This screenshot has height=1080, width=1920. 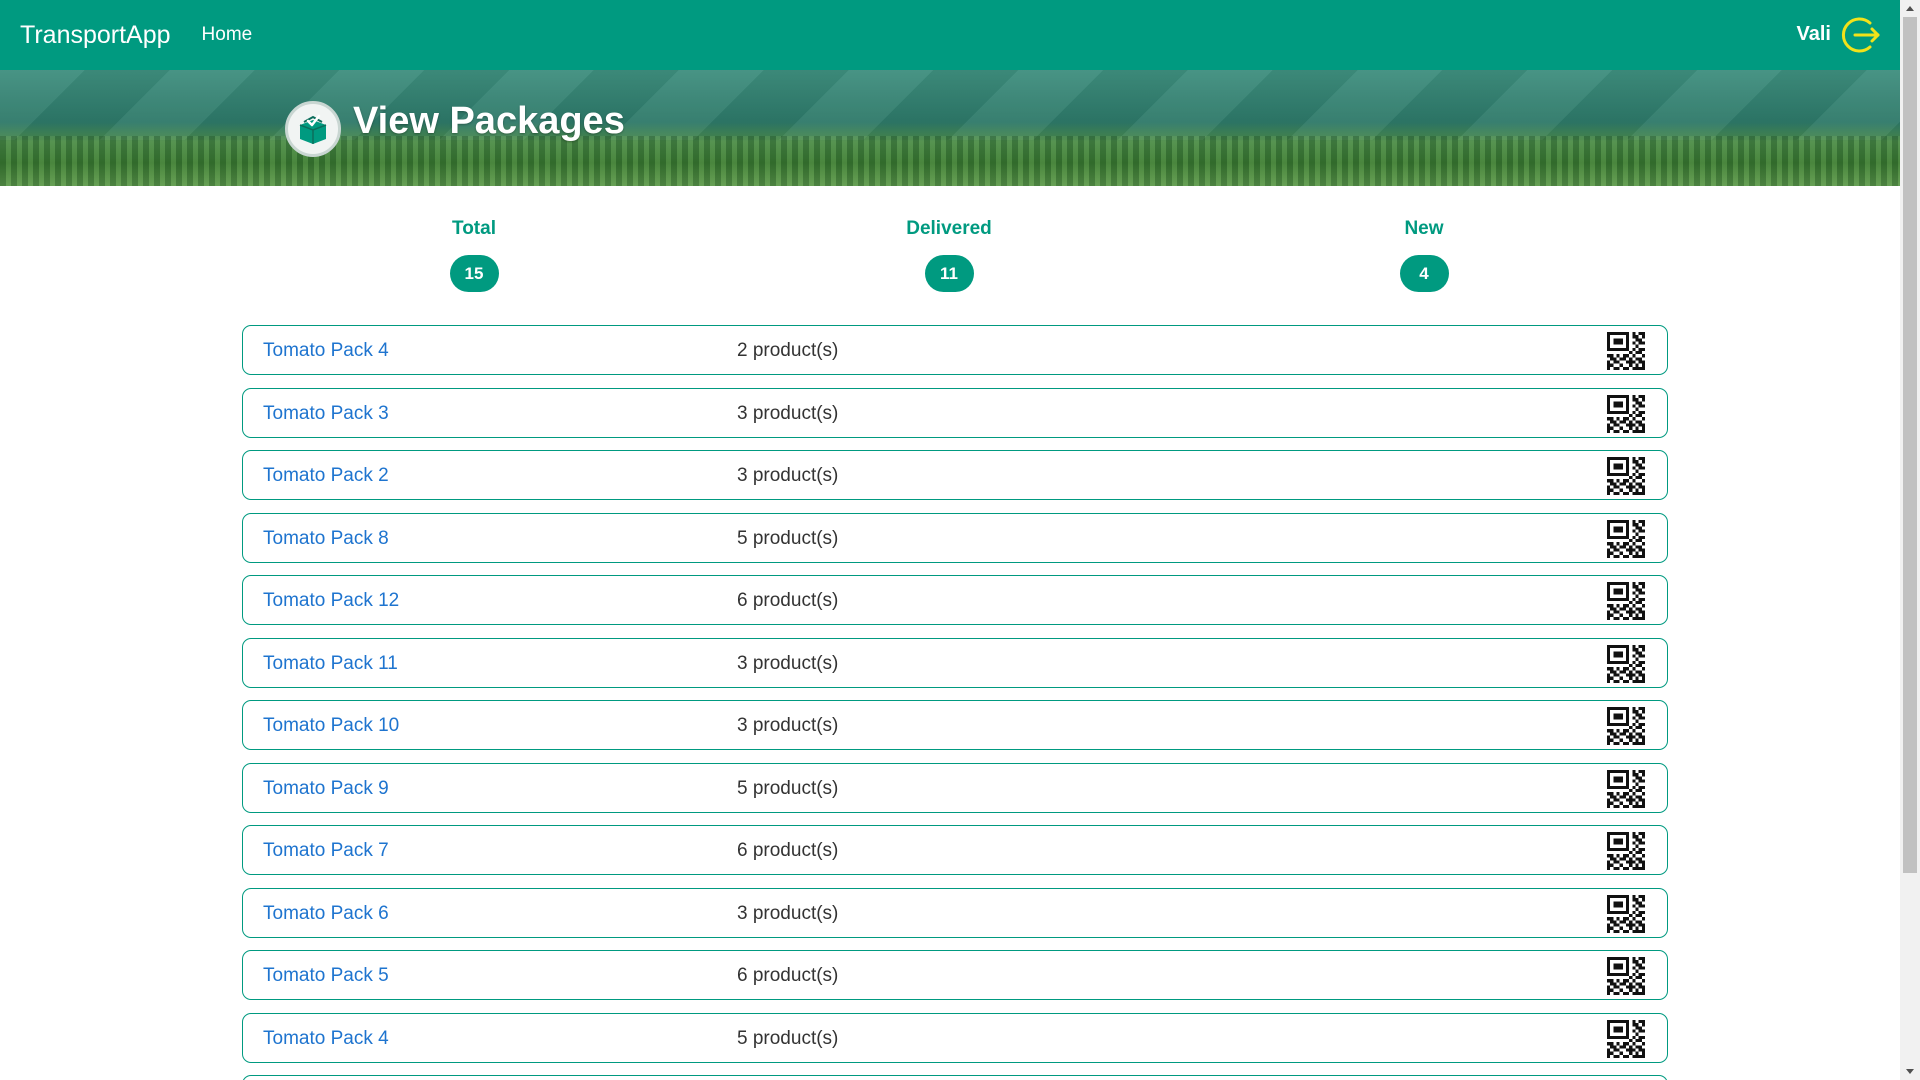 What do you see at coordinates (474, 228) in the screenshot?
I see `stat-total-label: Total` at bounding box center [474, 228].